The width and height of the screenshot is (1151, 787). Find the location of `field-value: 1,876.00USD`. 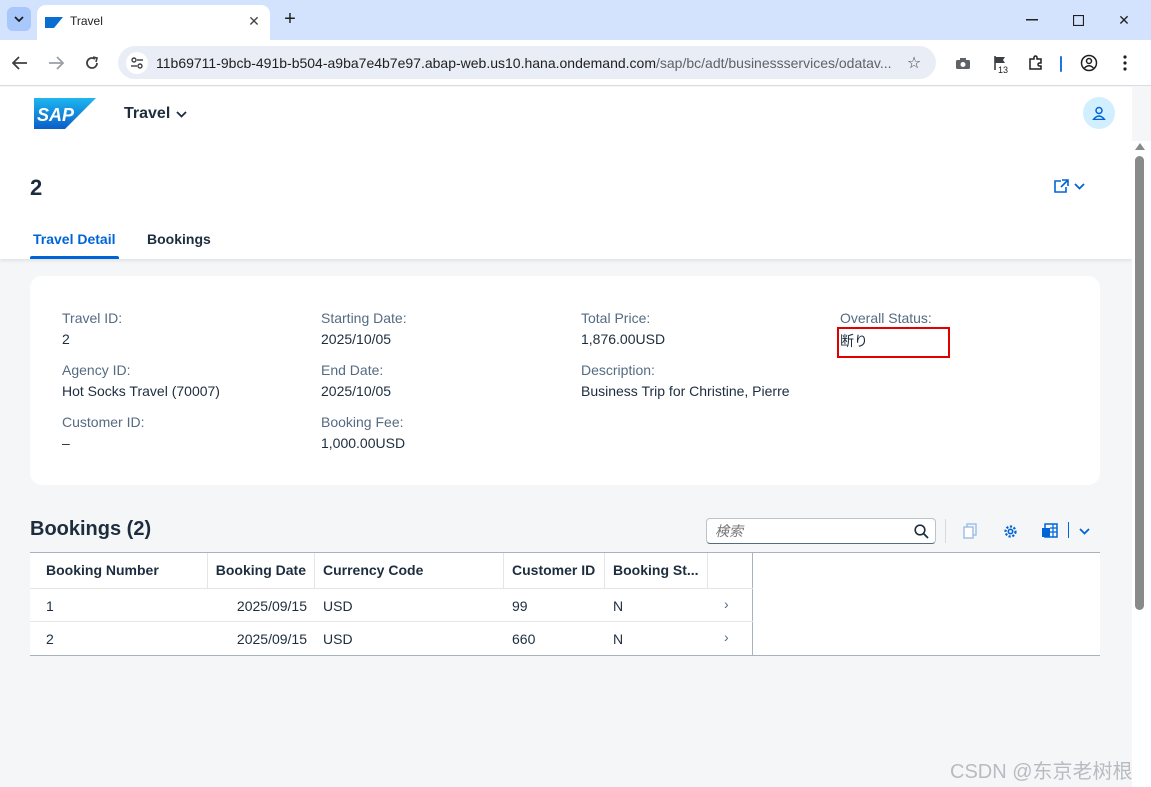

field-value: 1,876.00USD is located at coordinates (623, 339).